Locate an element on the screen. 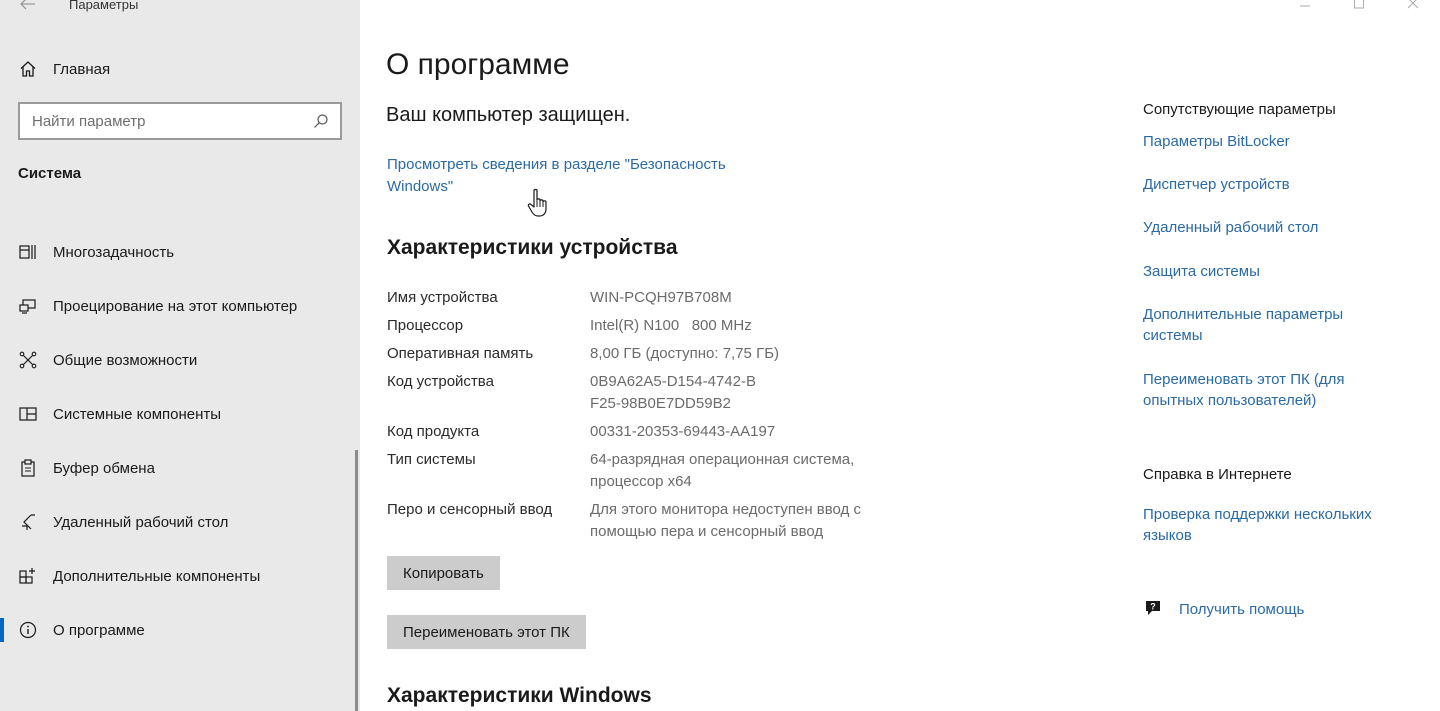  device-manager-link: Диспетчер устройств is located at coordinates (1273, 184).